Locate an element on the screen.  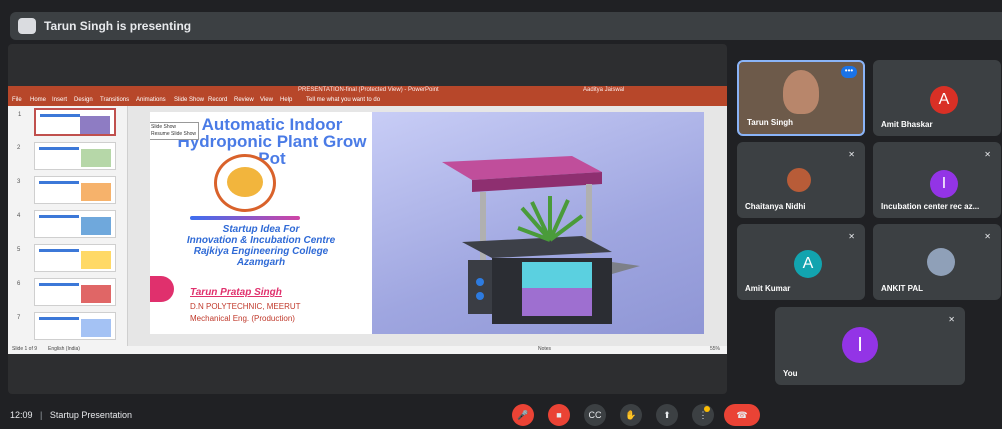
meeting-info: 12:09 | Startup Presentation is located at coordinates (71, 415).